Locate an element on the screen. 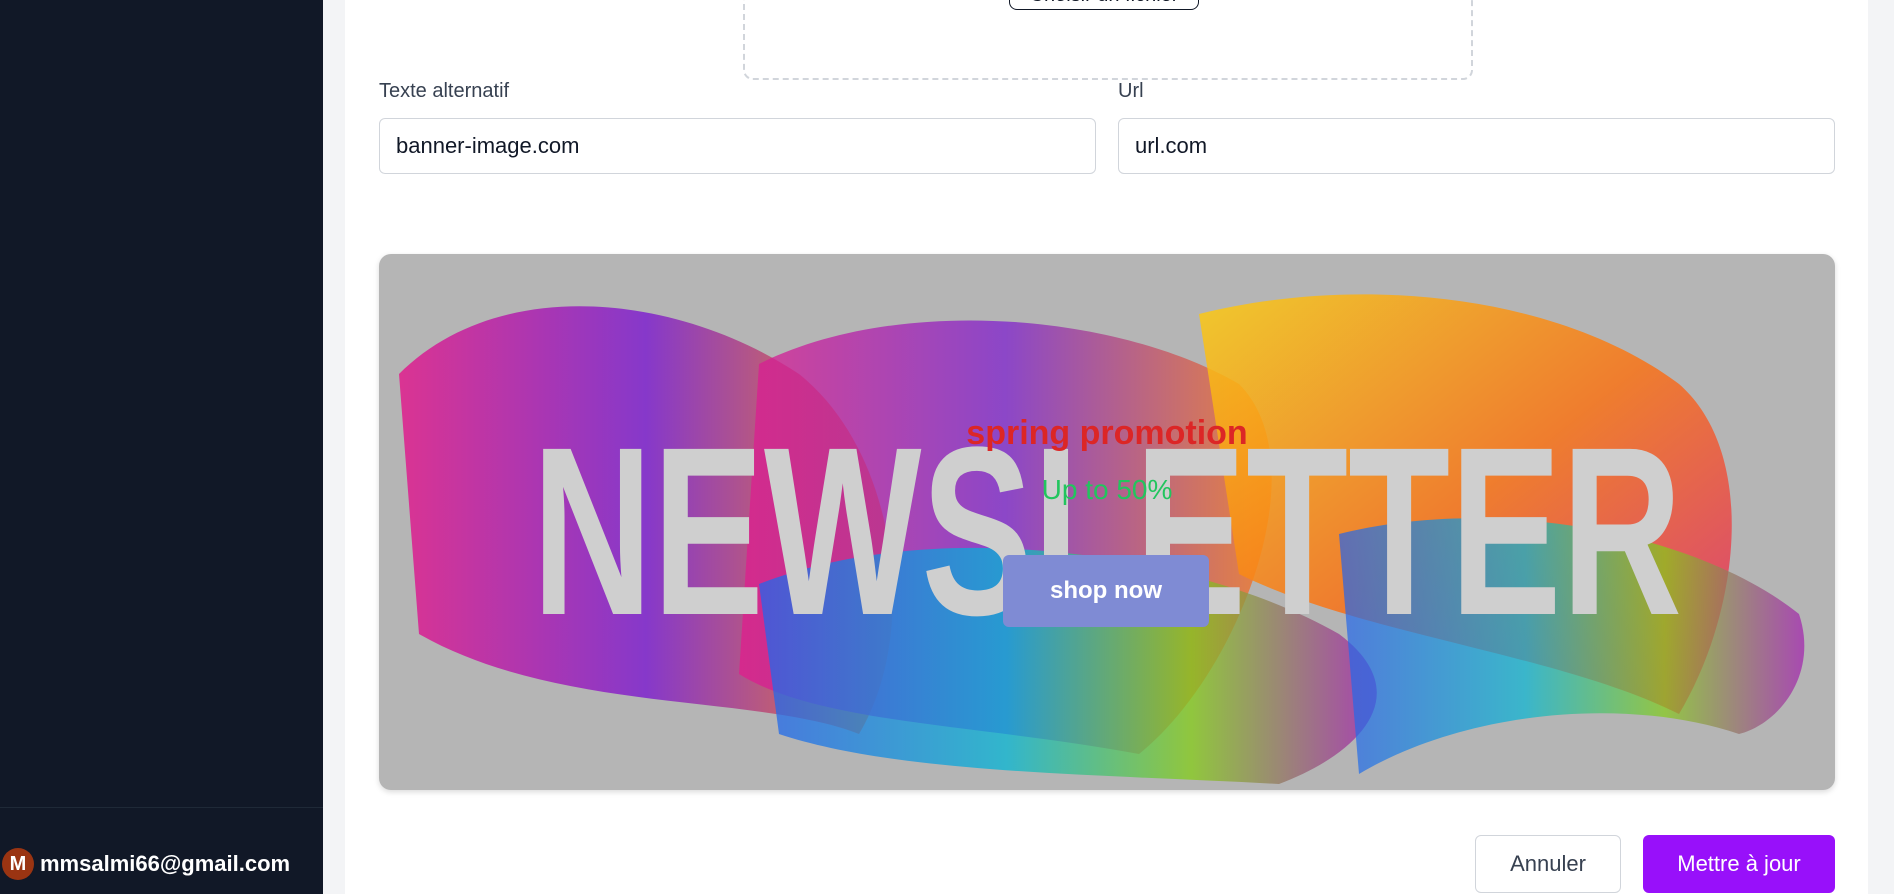 This screenshot has height=894, width=1894. choose-file-button: Choisir un fichier is located at coordinates (1104, 5).